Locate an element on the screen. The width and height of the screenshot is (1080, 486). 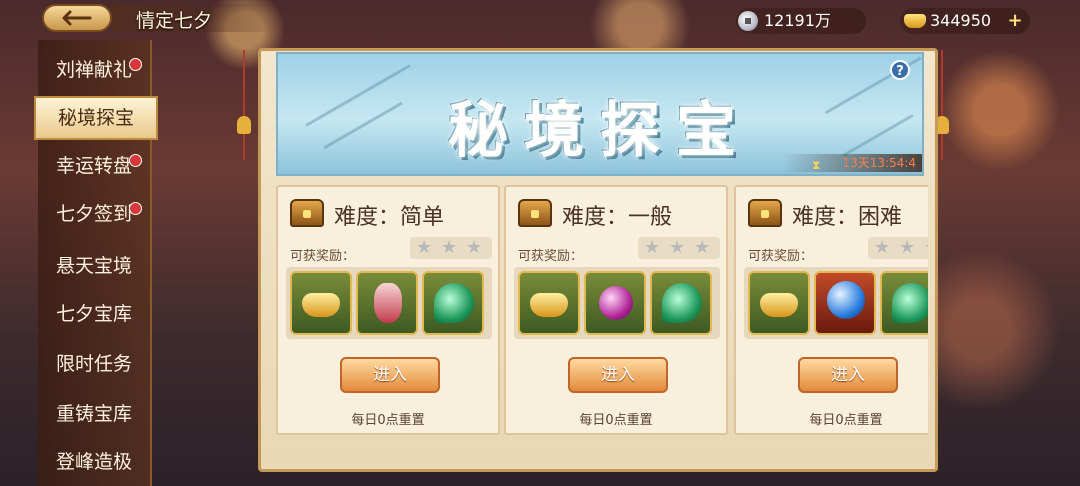
help-icon: ? is located at coordinates (900, 70).